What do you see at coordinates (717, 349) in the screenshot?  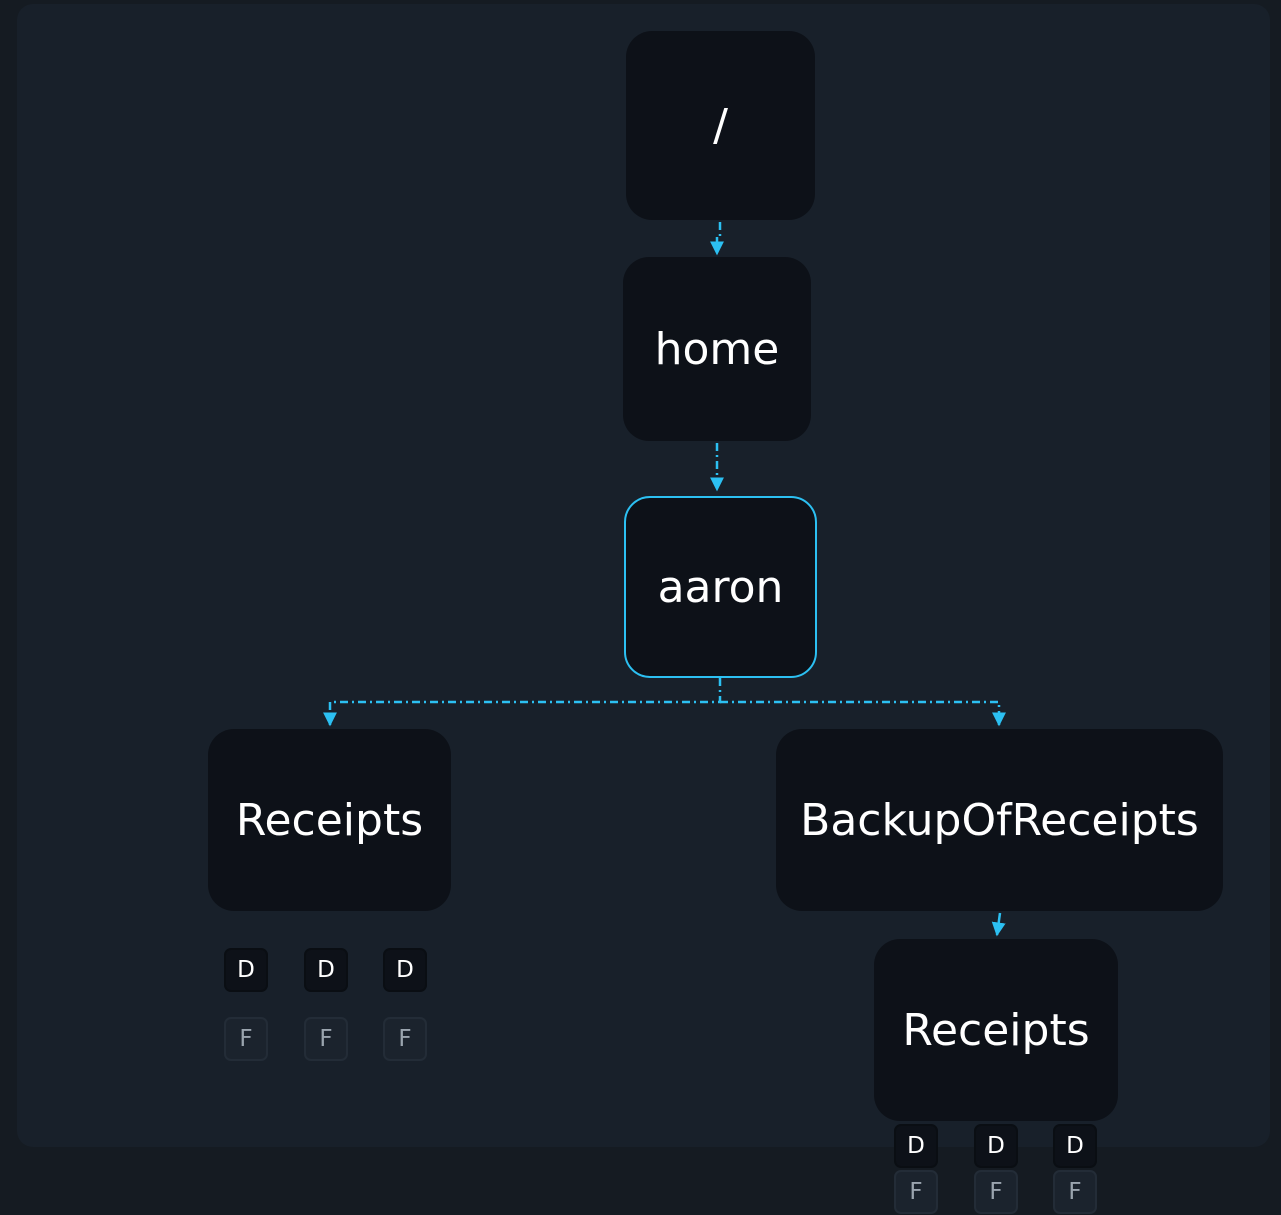 I see `node-home: home` at bounding box center [717, 349].